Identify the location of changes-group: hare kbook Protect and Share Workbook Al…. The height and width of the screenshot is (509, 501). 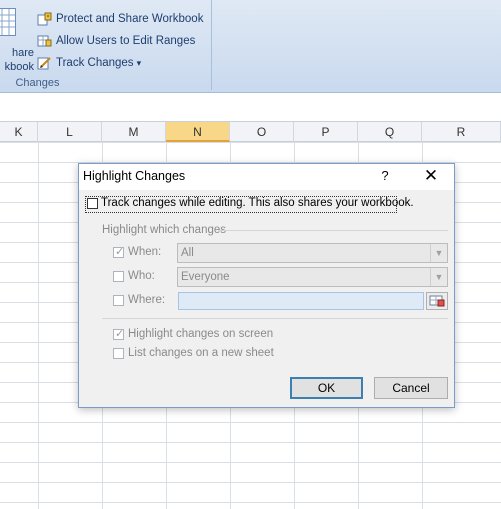
(106, 45).